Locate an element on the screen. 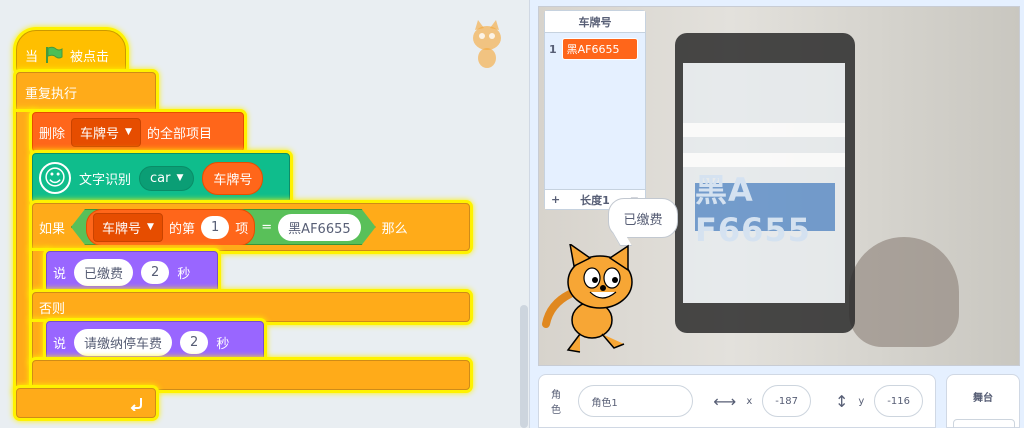  forever-block: 重复执行 is located at coordinates (86, 92).